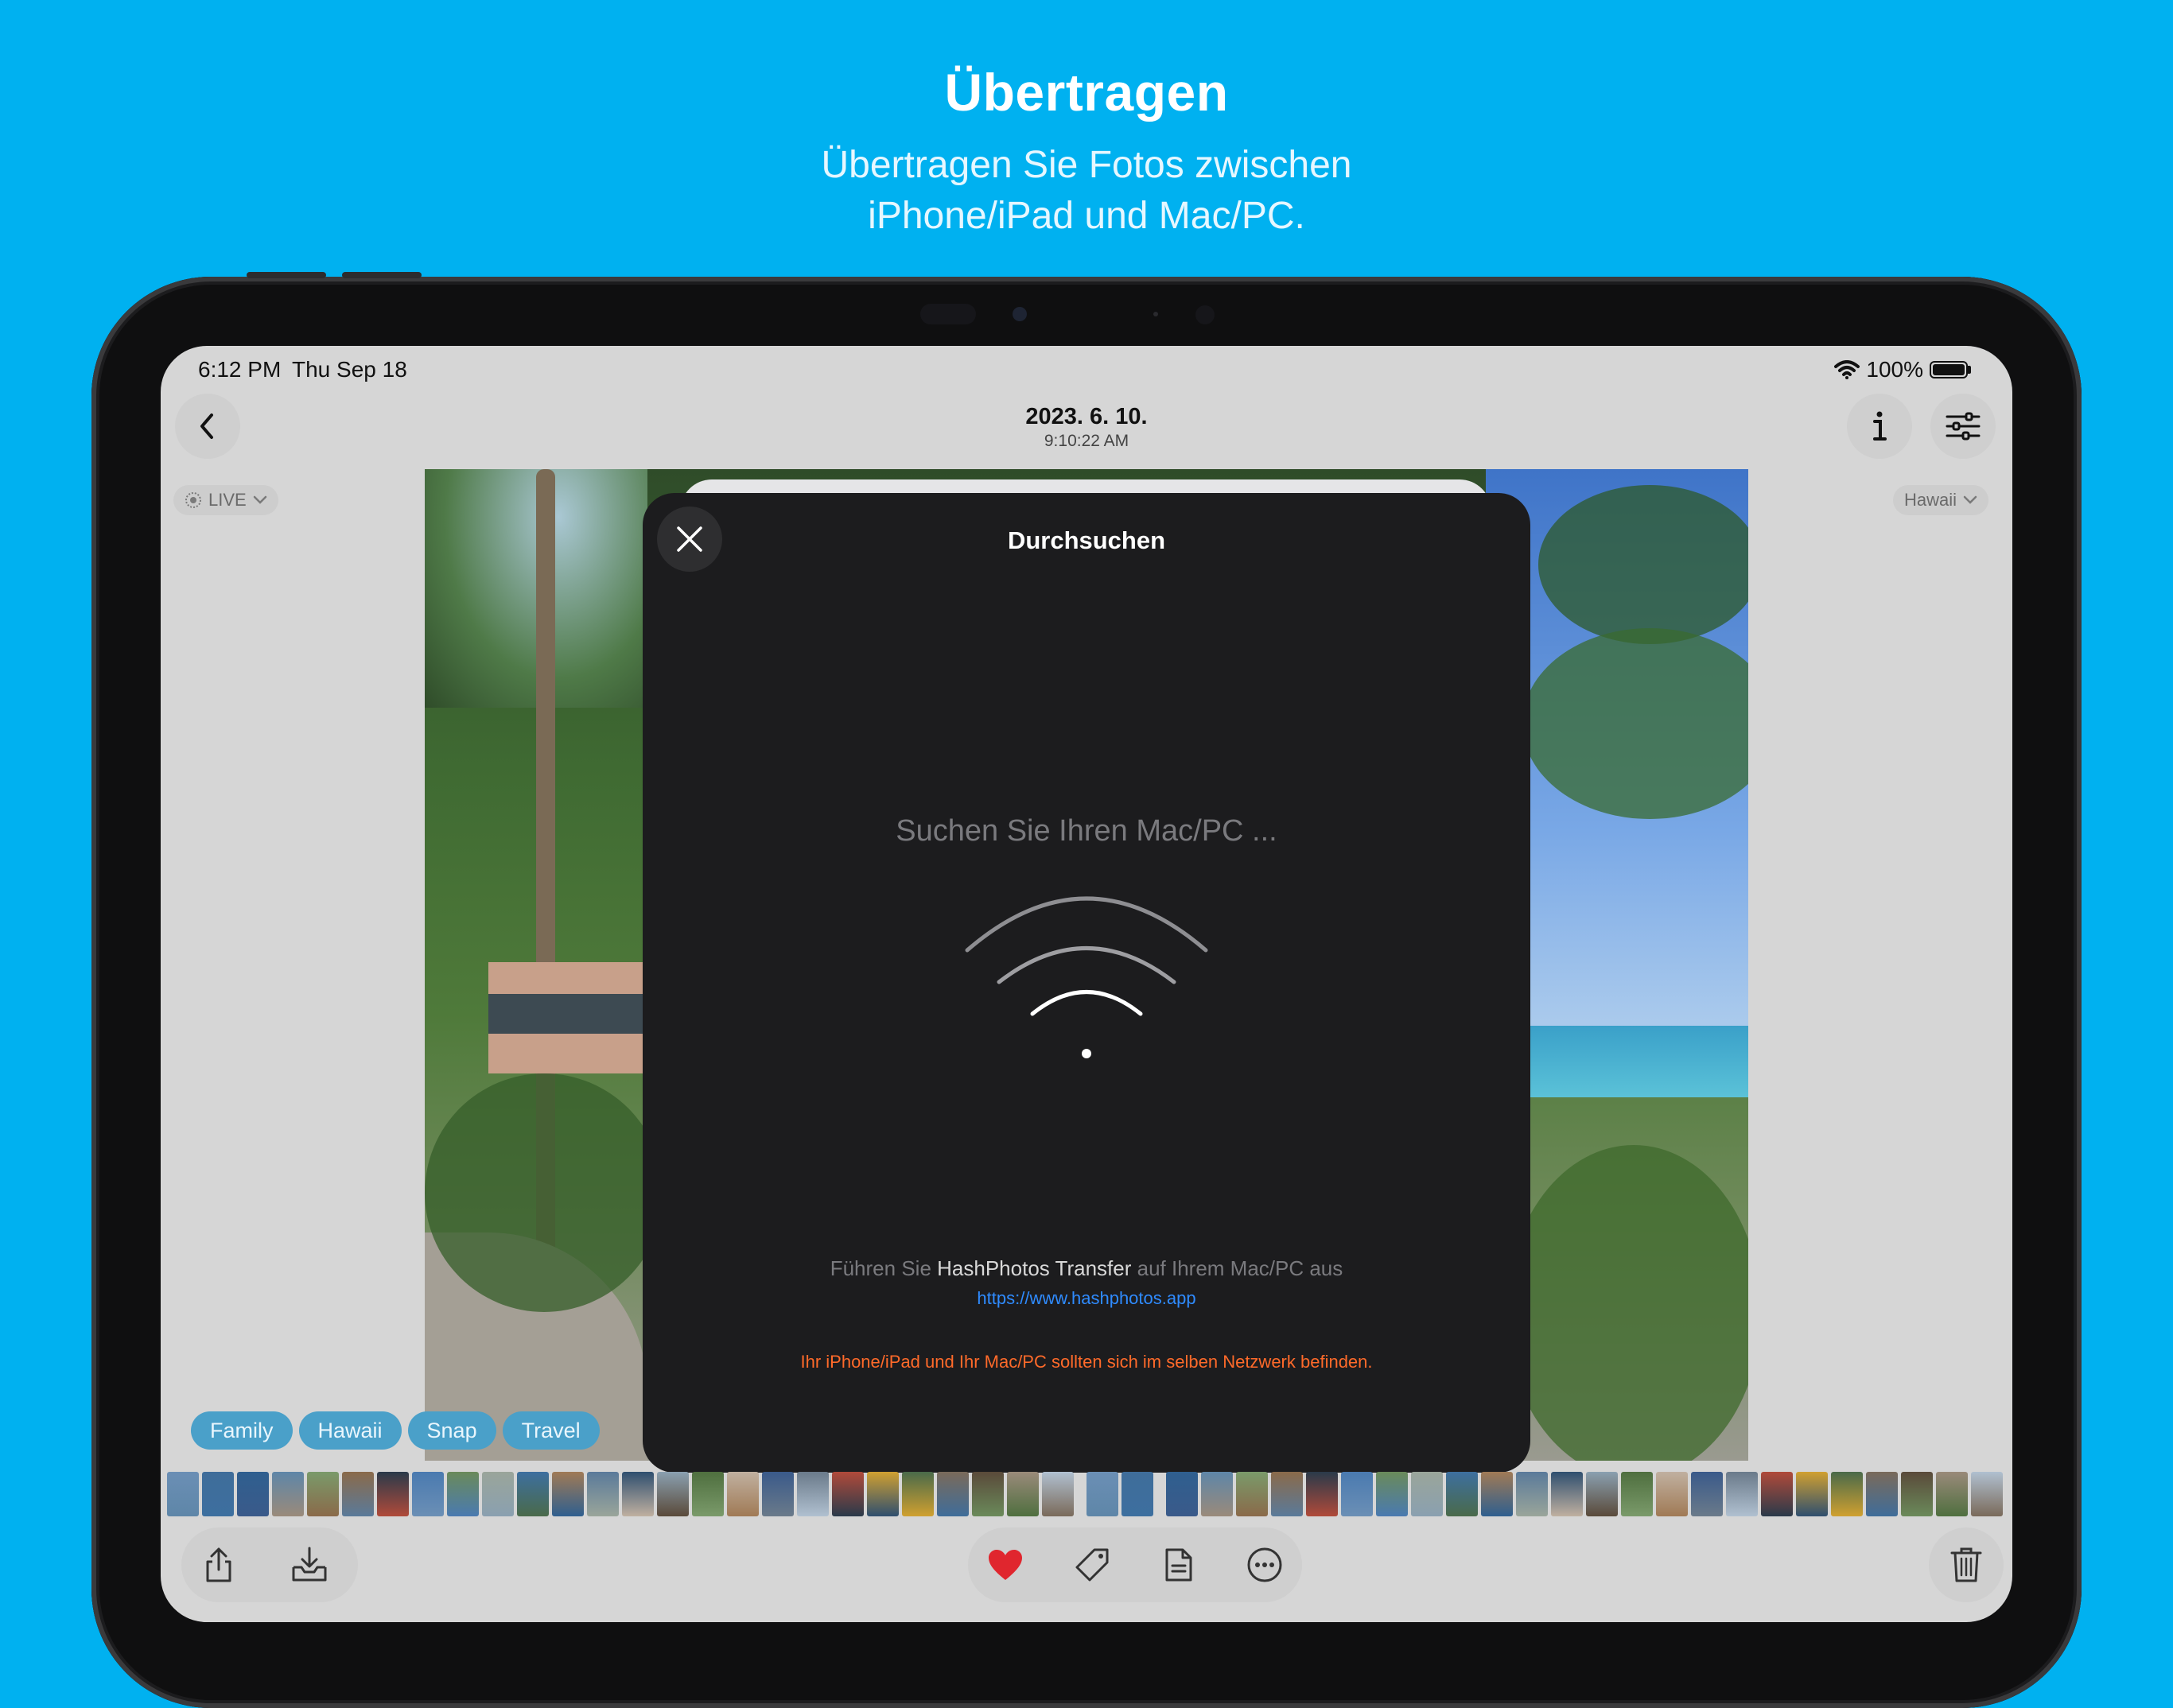 This screenshot has width=2173, height=1708. What do you see at coordinates (350, 1430) in the screenshot?
I see `tag-chip: Hawaii` at bounding box center [350, 1430].